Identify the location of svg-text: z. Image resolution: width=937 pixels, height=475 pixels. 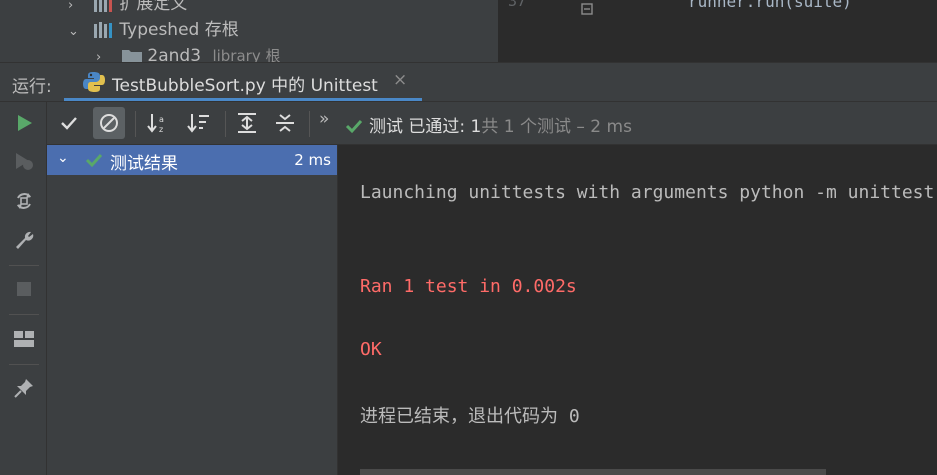
(161, 129).